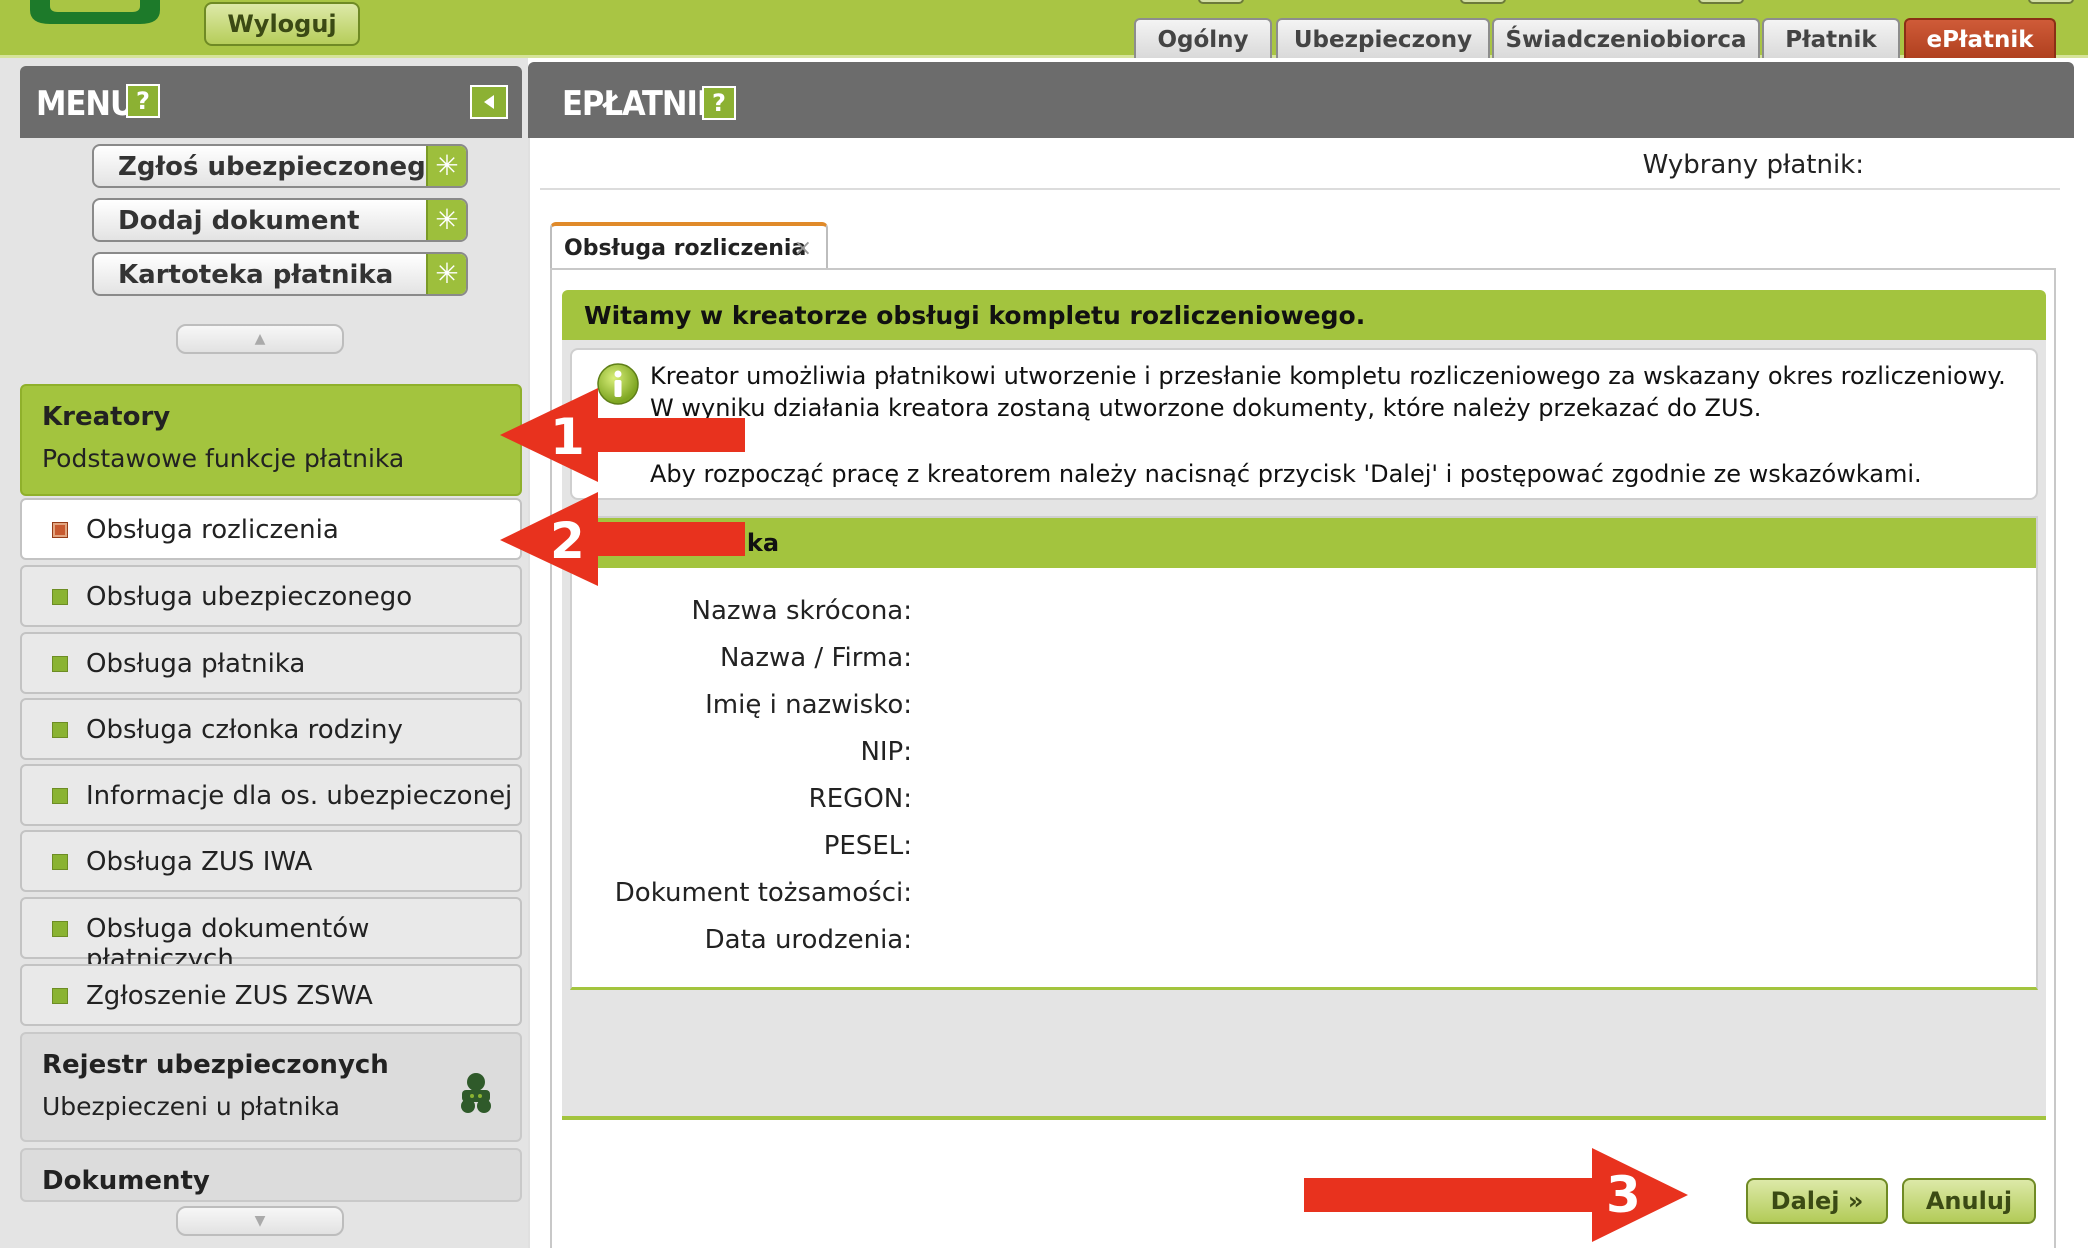 Image resolution: width=2088 pixels, height=1248 pixels. I want to click on field-label: NIP:, so click(886, 752).